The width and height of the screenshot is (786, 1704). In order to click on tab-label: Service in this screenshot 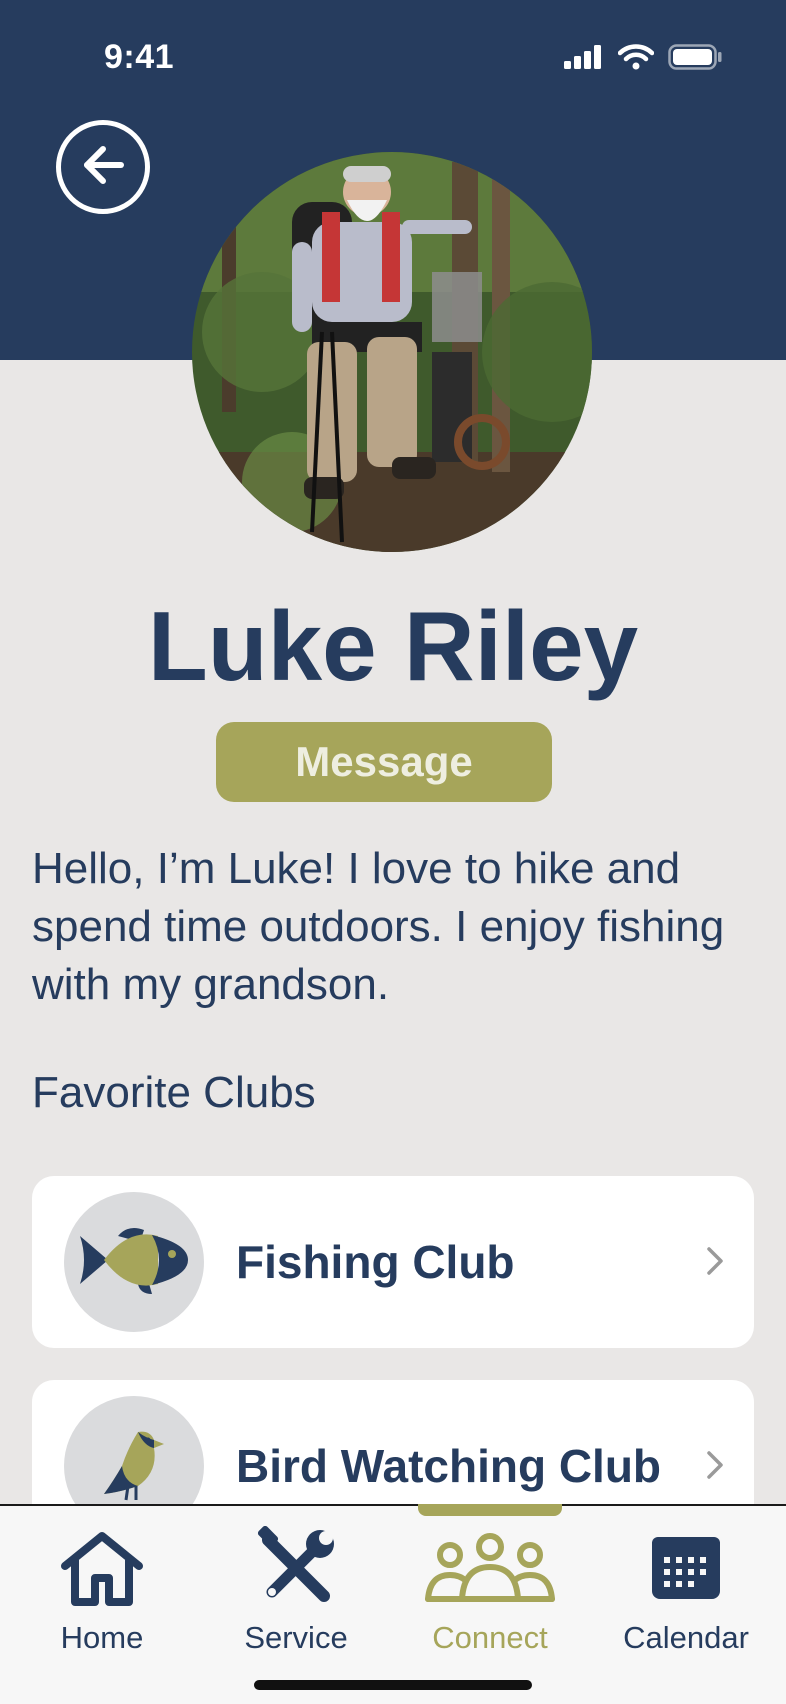, I will do `click(296, 1637)`.